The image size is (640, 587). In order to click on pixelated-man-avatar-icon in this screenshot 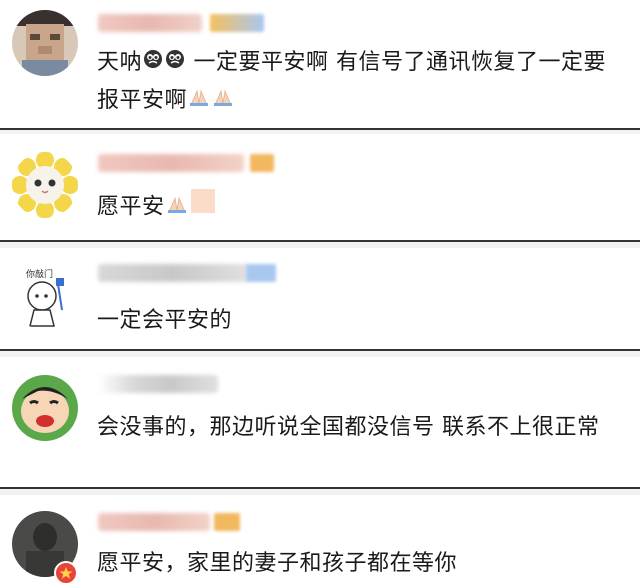, I will do `click(45, 43)`.